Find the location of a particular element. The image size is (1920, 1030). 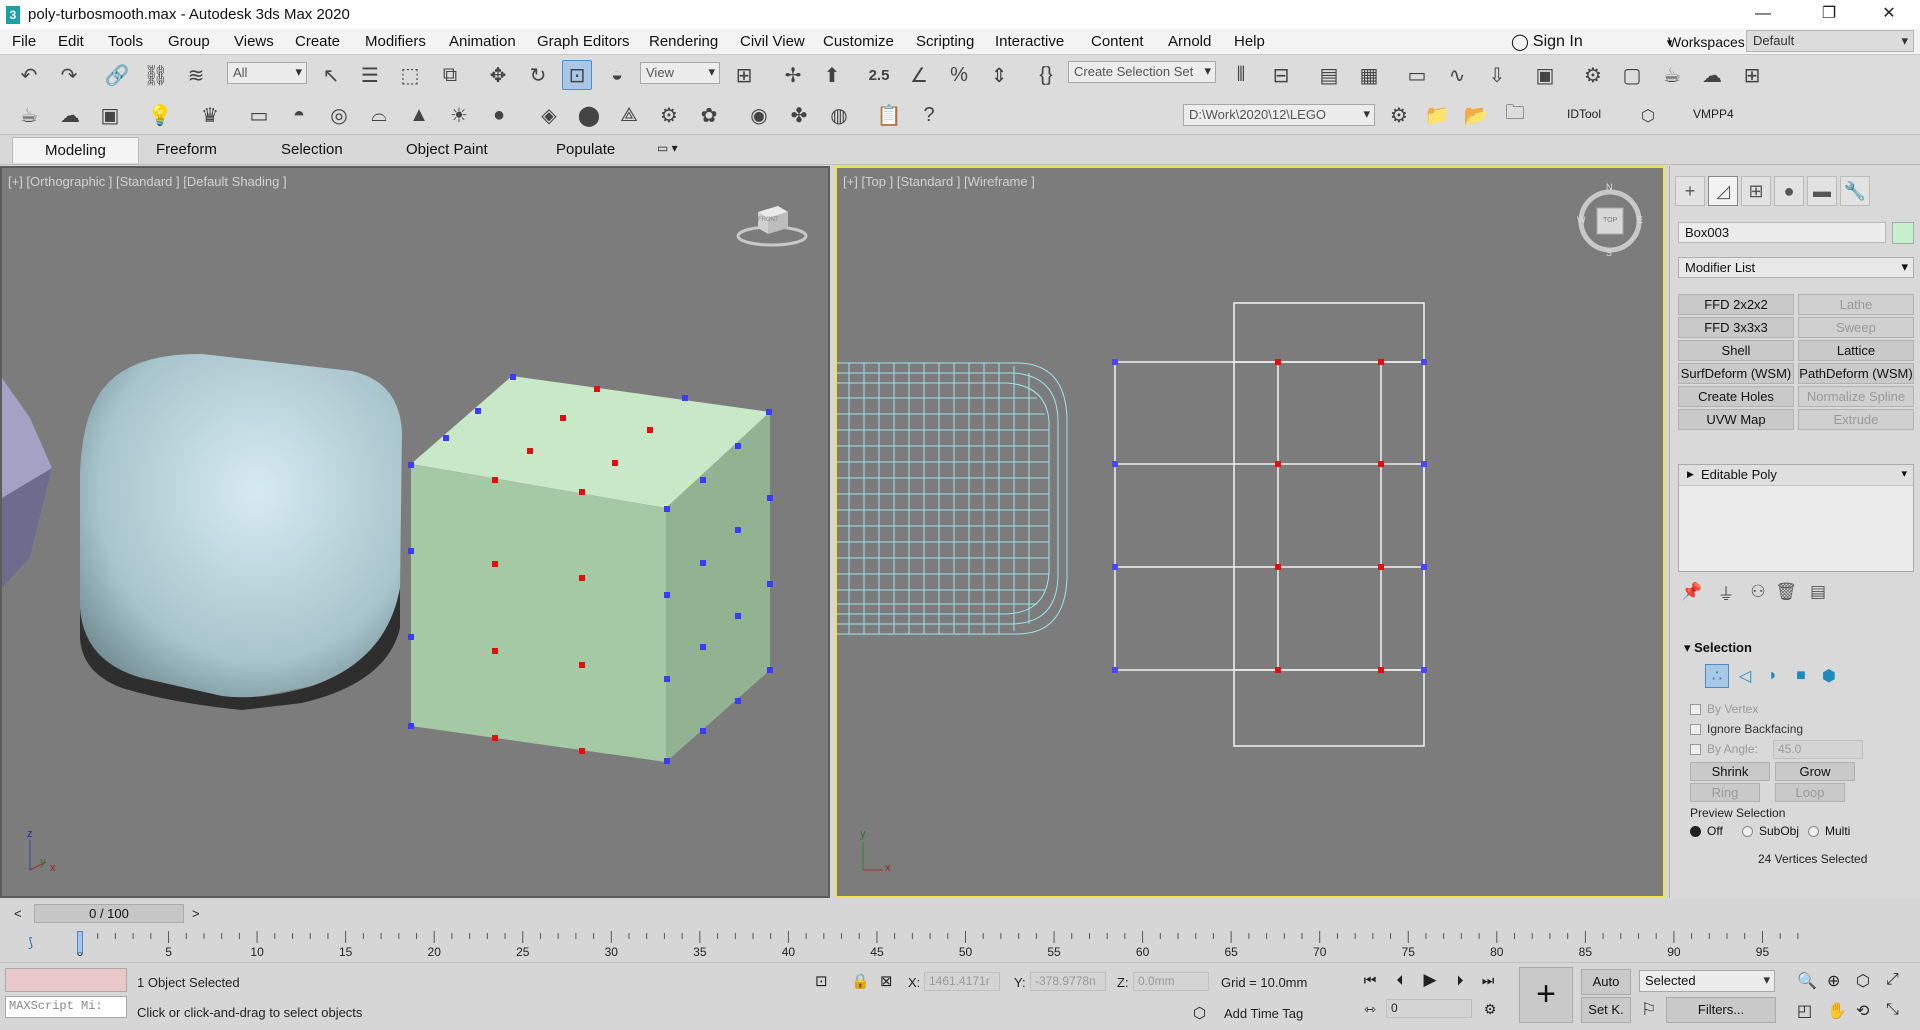

folder-open-icon: 🗀 is located at coordinates (1515, 115).